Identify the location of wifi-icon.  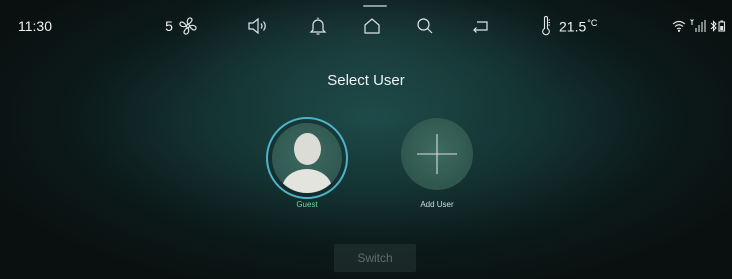
(679, 26).